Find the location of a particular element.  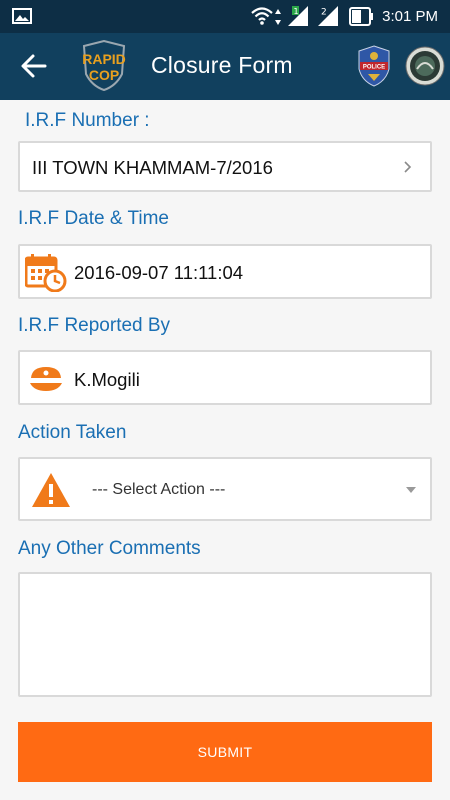

irf-datetime-value: 2016-09-07 11:11:04 is located at coordinates (159, 272).